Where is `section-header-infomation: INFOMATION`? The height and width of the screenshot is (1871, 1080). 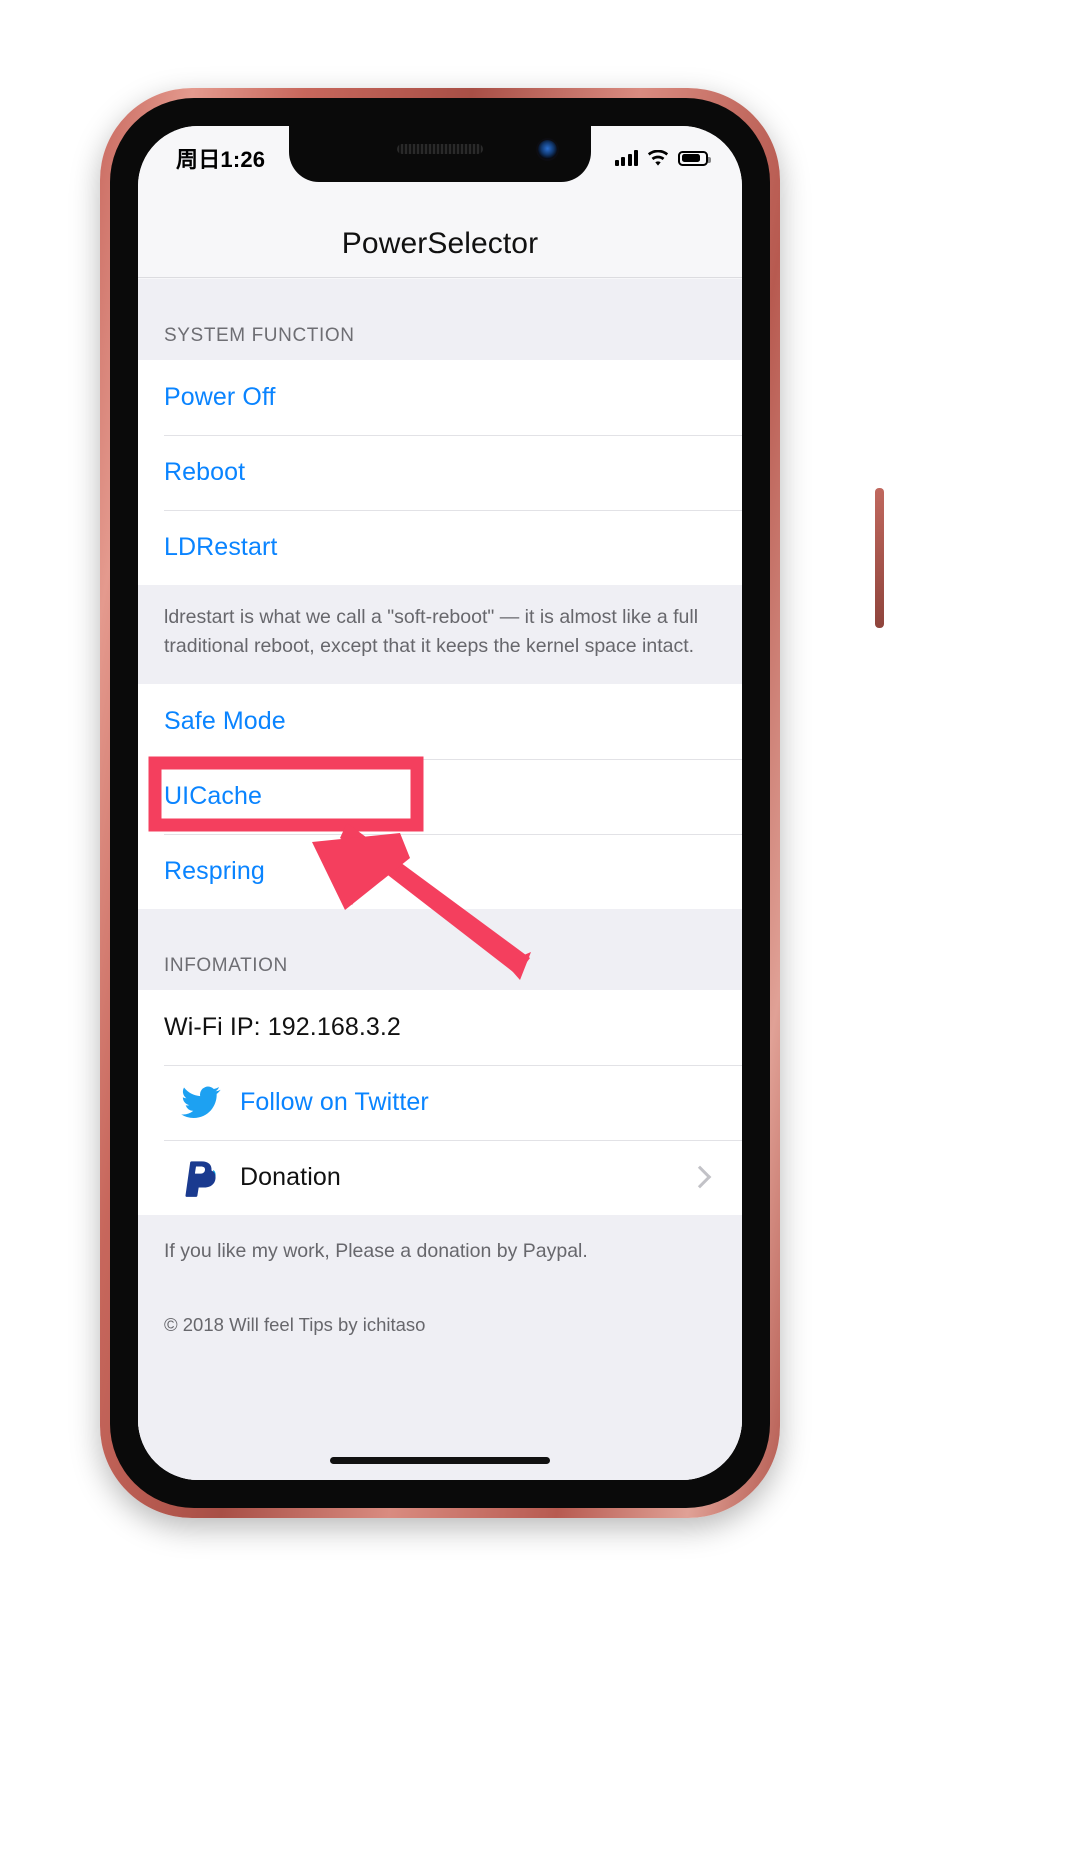
section-header-infomation: INFOMATION is located at coordinates (440, 949).